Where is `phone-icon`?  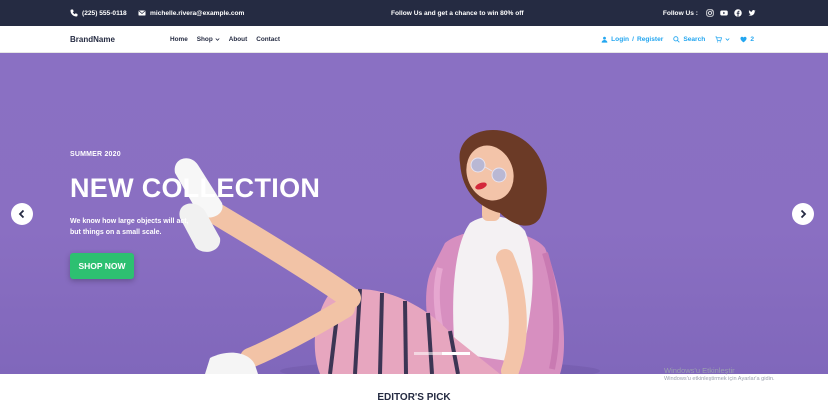
phone-icon is located at coordinates (74, 13).